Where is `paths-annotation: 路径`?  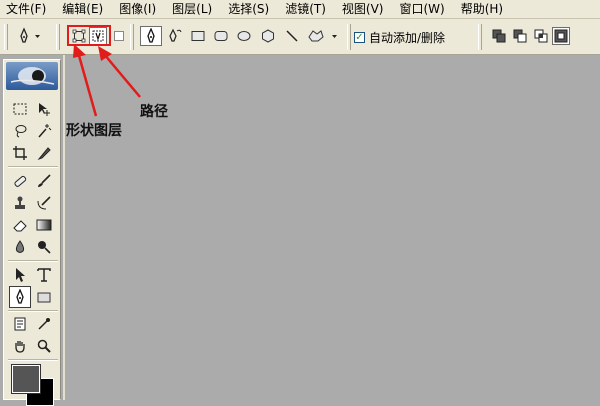 paths-annotation: 路径 is located at coordinates (154, 112).